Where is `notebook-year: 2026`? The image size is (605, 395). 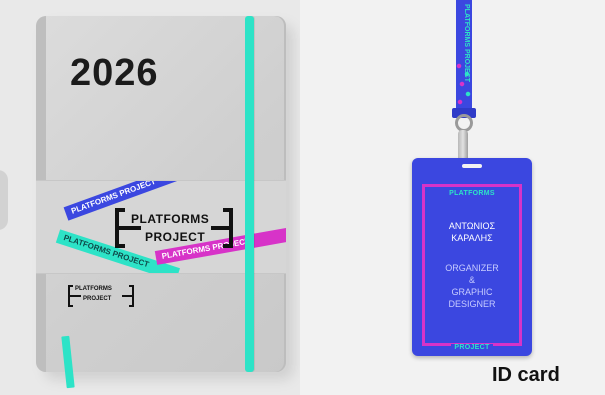 notebook-year: 2026 is located at coordinates (114, 73).